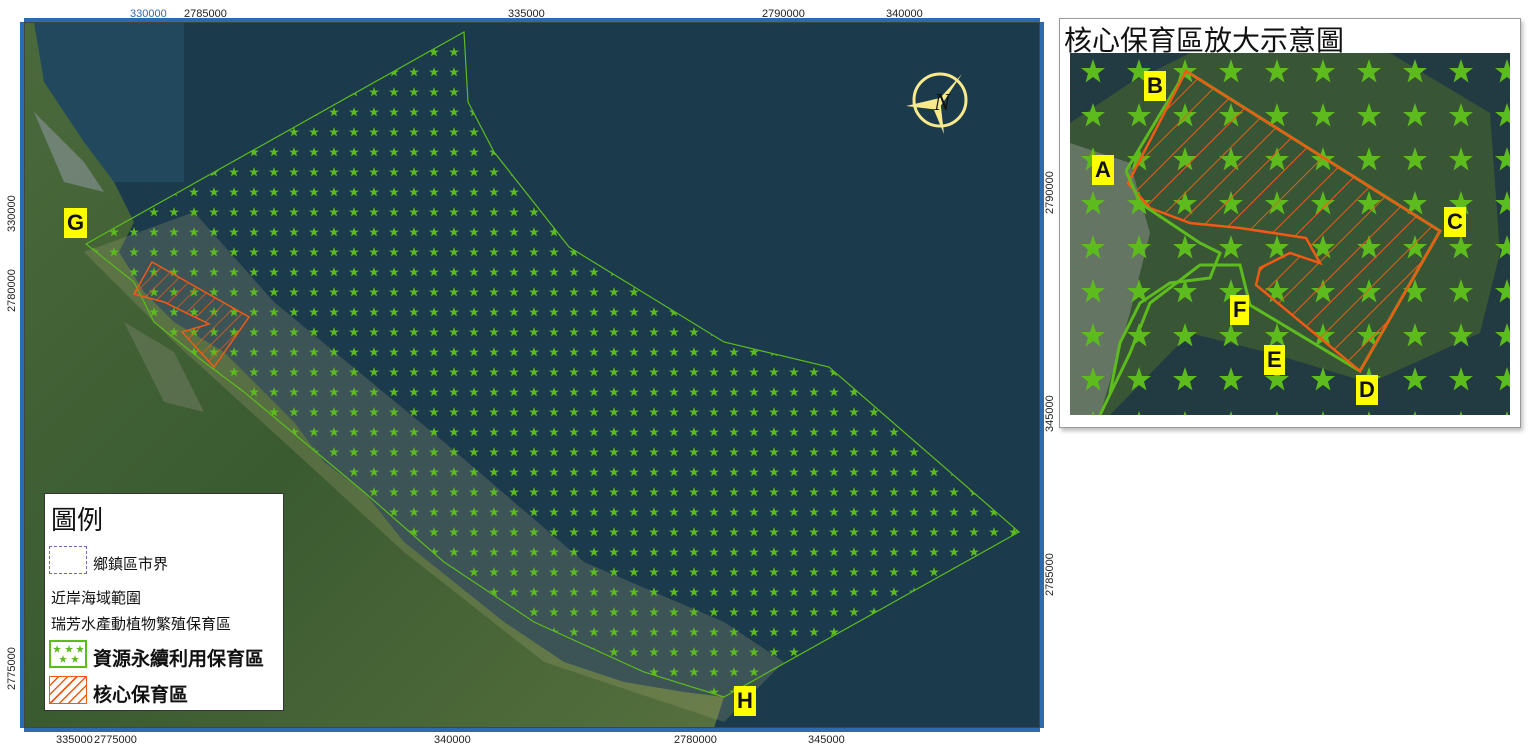 The height and width of the screenshot is (752, 1528). What do you see at coordinates (745, 701) in the screenshot?
I see `point-label-h: H` at bounding box center [745, 701].